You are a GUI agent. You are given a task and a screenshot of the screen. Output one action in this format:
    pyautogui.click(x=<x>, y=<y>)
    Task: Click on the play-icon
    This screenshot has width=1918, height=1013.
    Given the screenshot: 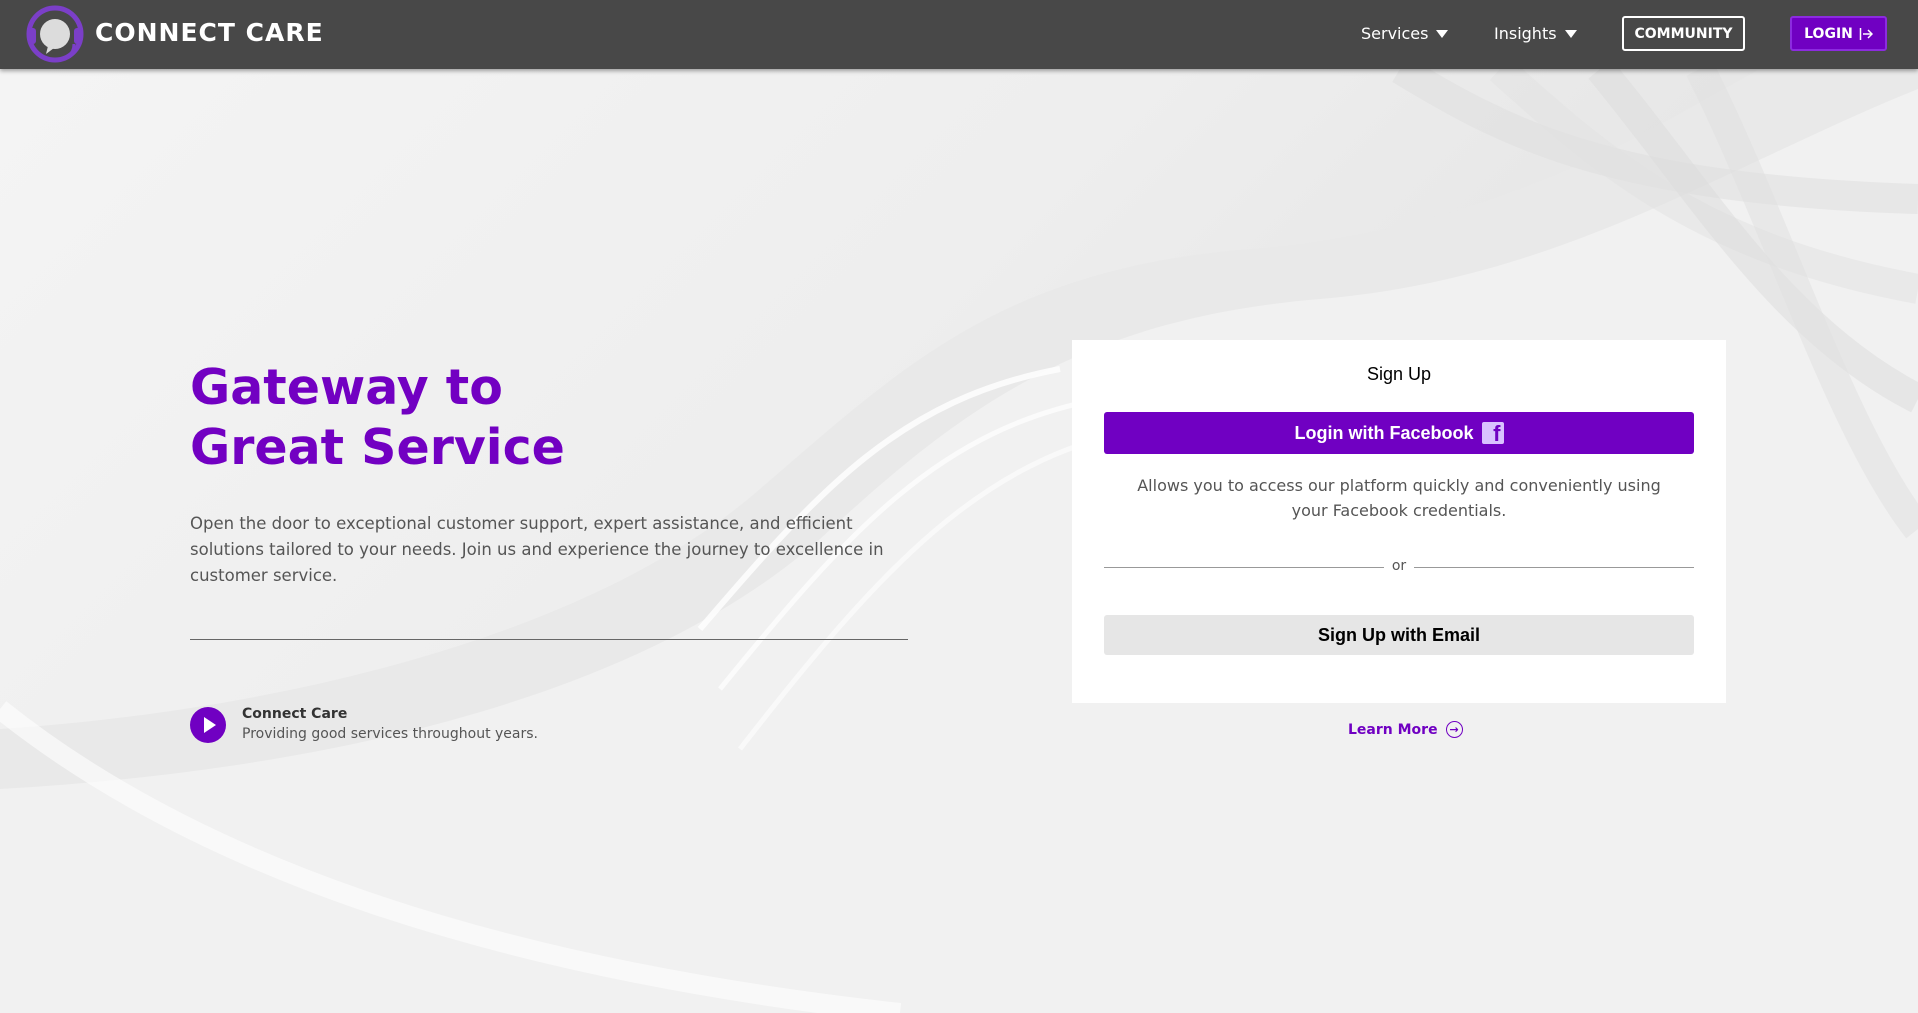 What is the action you would take?
    pyautogui.click(x=208, y=725)
    